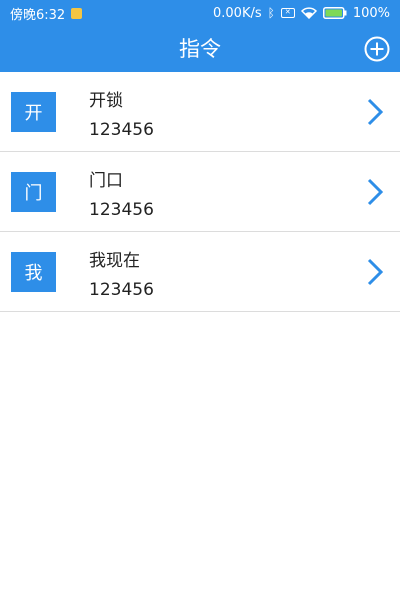  I want to click on status-left: 傍晚6:32, so click(46, 13).